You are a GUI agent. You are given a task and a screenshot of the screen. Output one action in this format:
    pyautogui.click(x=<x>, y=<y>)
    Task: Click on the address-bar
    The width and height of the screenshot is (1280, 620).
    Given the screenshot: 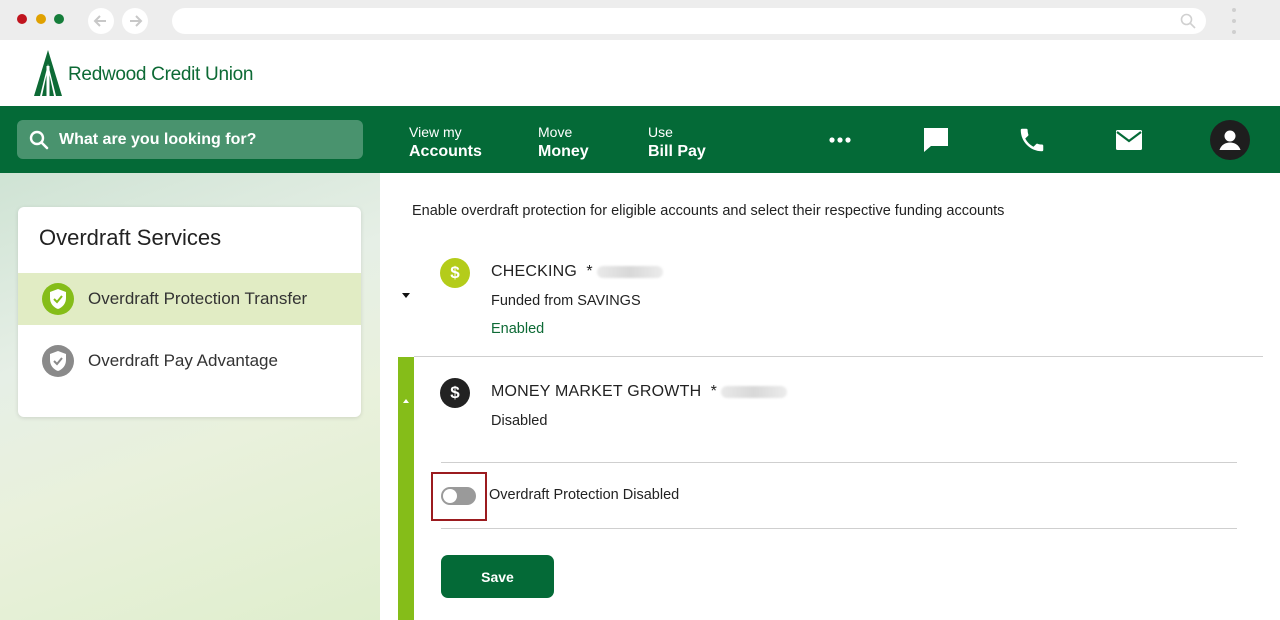 What is the action you would take?
    pyautogui.click(x=689, y=21)
    